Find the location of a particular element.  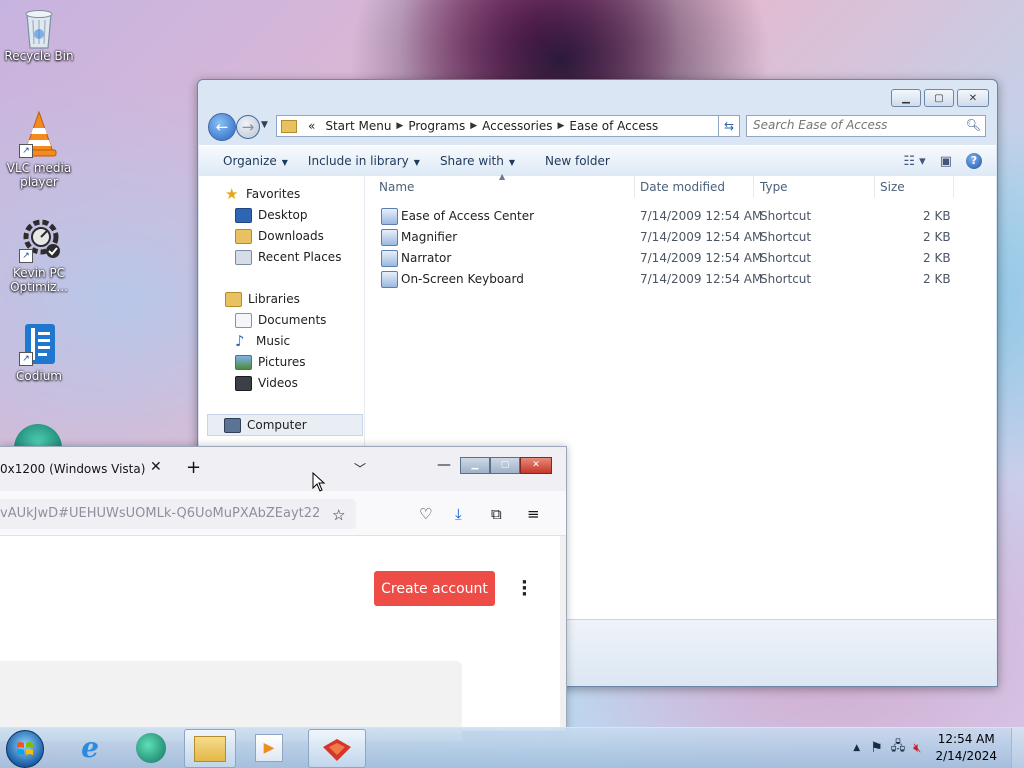

taskbar-browser-app is located at coordinates (337, 748).